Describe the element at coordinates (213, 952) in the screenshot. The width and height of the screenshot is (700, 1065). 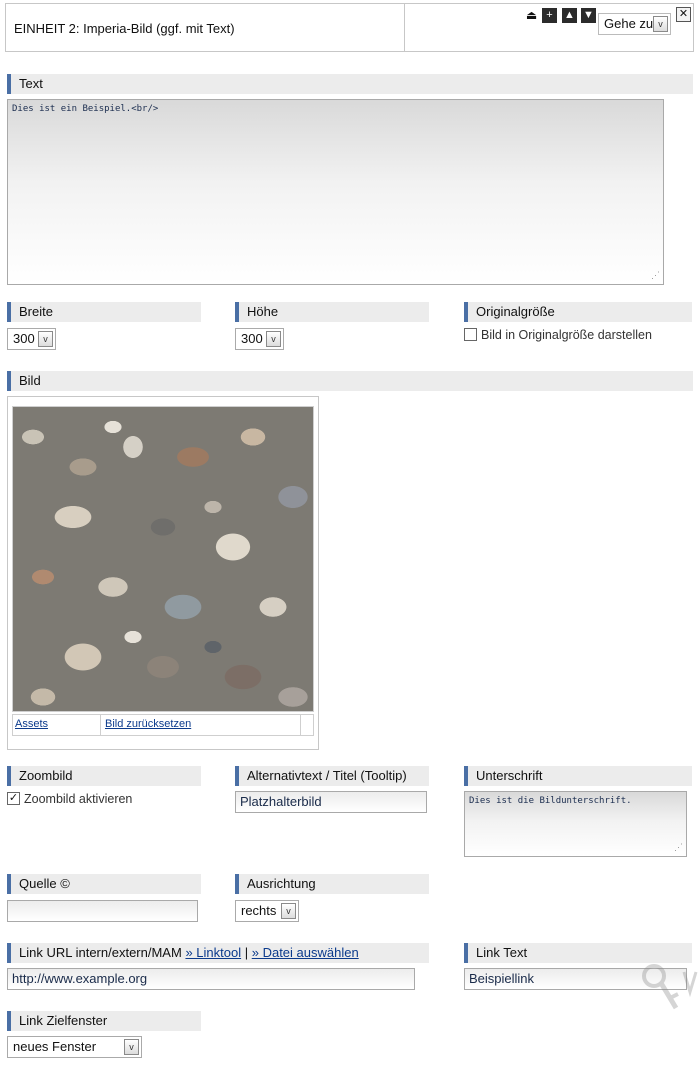
I see `linktool-link: » Linktool` at that location.